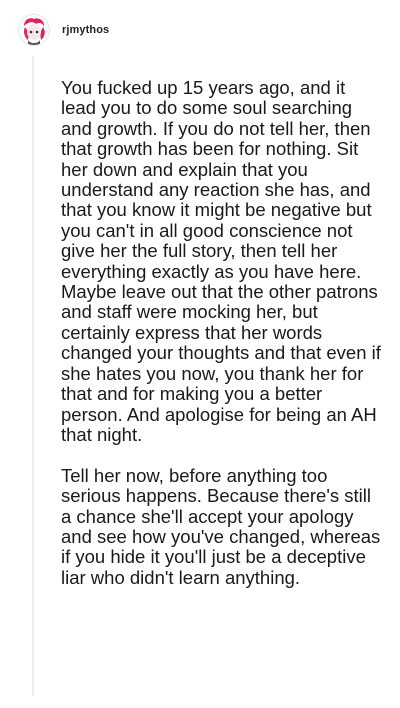 The image size is (400, 708). I want to click on comment-header: rjmythos, so click(63, 30).